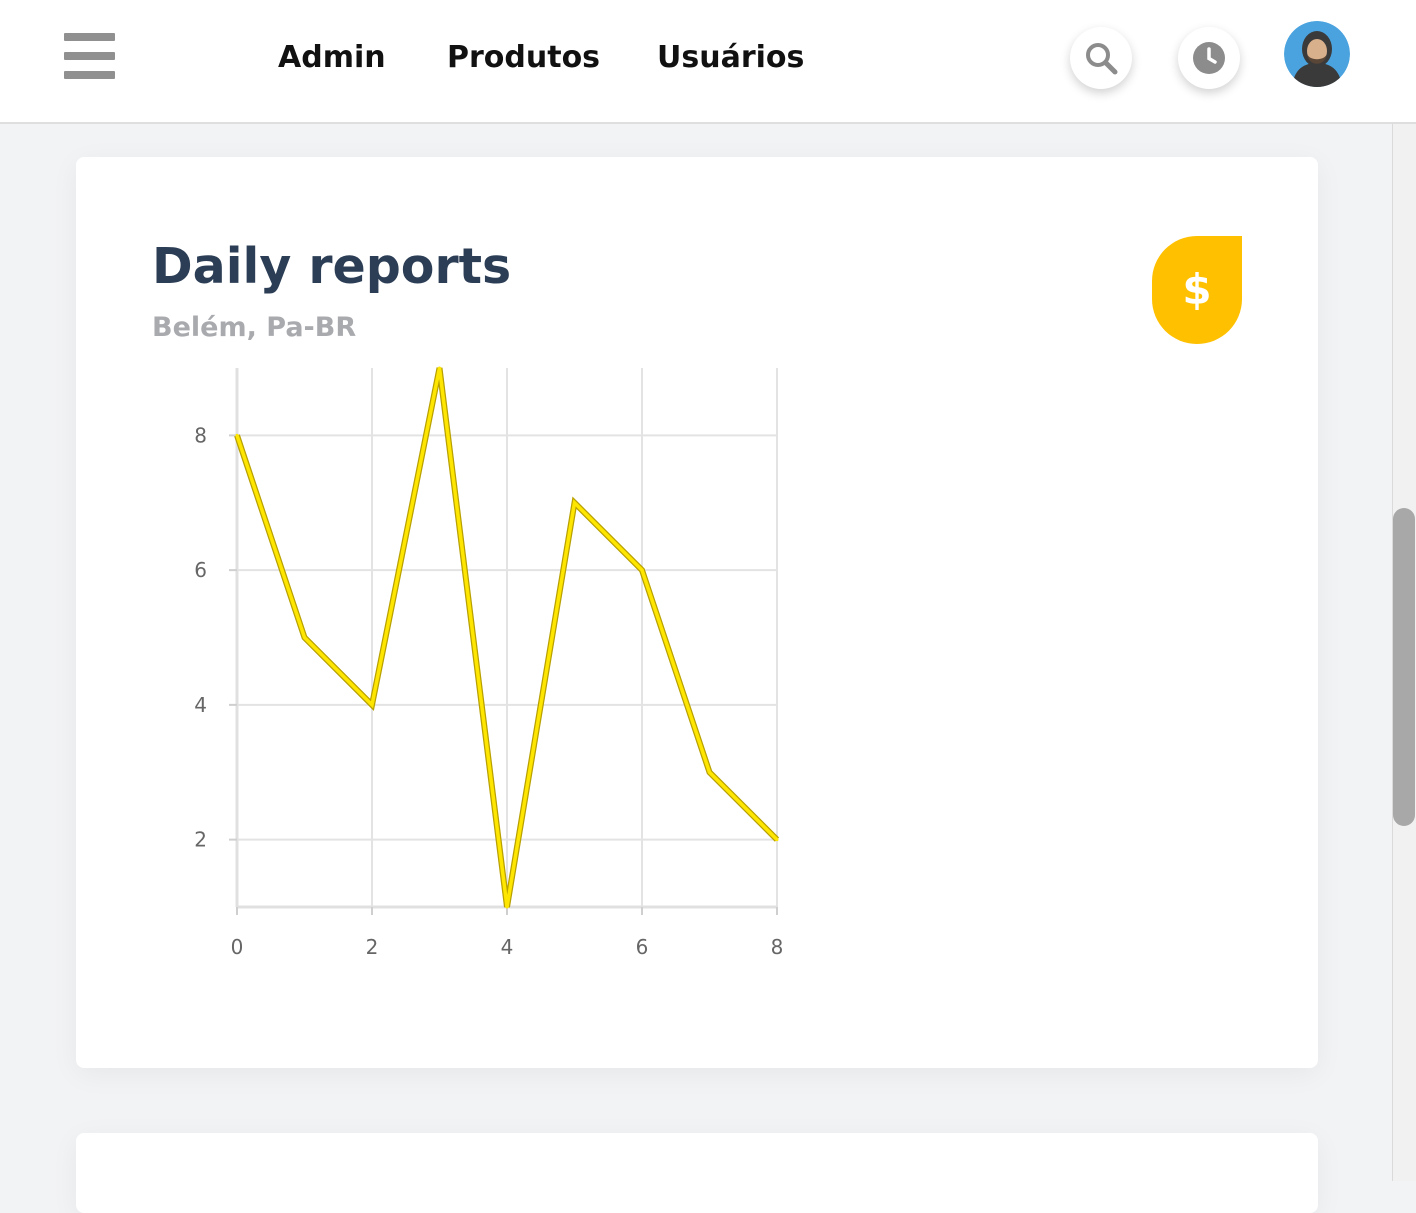 Image resolution: width=1416 pixels, height=1213 pixels. I want to click on clock-icon, so click(1209, 58).